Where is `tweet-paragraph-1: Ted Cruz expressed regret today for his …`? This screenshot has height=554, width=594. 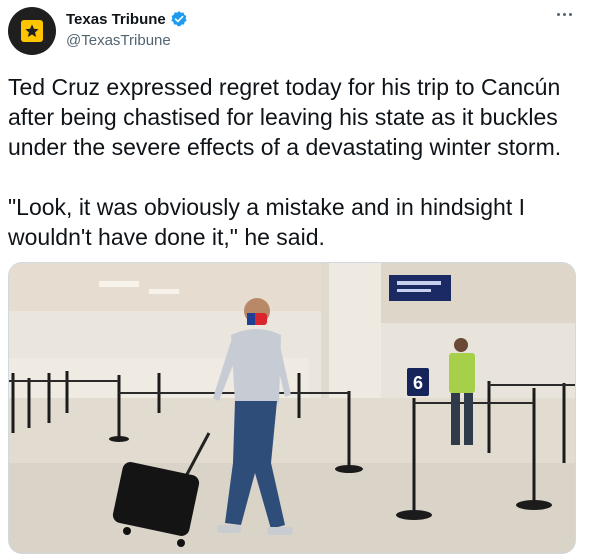 tweet-paragraph-1: Ted Cruz expressed regret today for his … is located at coordinates (285, 117).